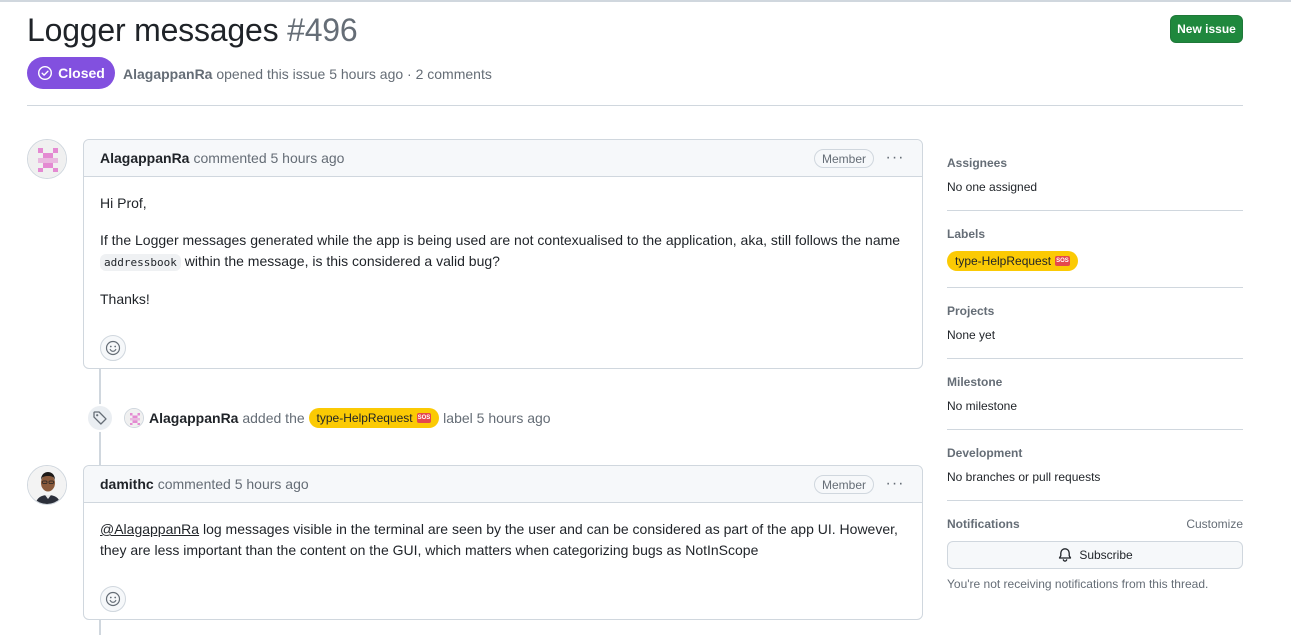 The image size is (1291, 635). I want to click on inline-code: addressbook, so click(140, 262).